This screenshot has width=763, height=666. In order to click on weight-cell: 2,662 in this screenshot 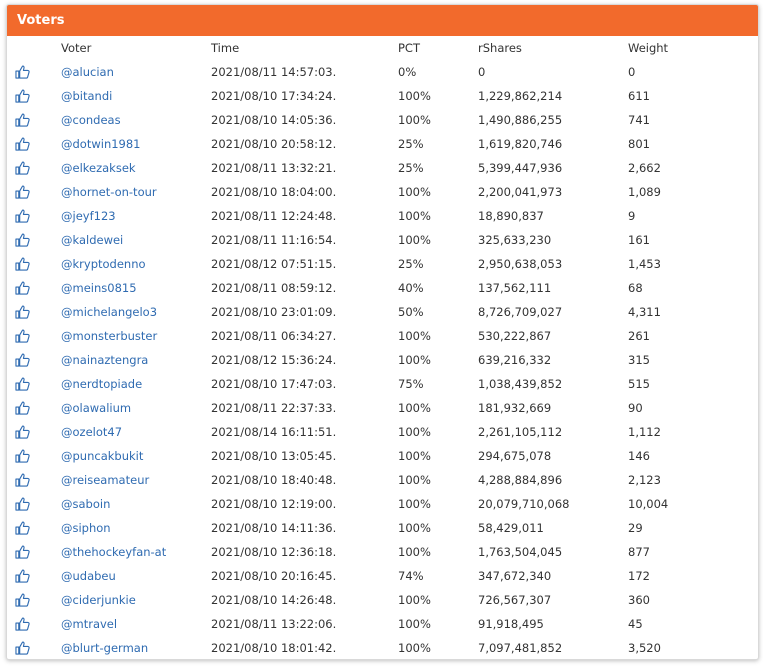, I will do `click(644, 168)`.